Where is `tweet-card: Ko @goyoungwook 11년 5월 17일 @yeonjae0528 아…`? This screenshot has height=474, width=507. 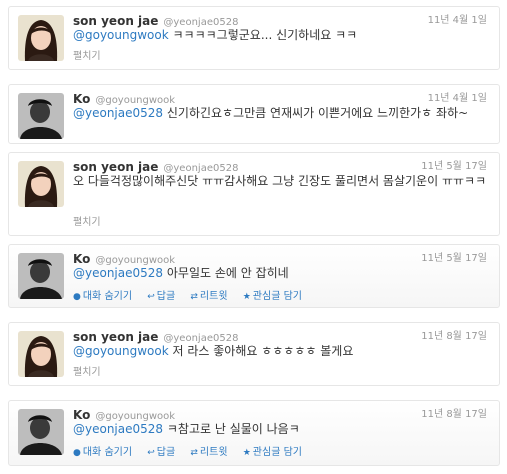 tweet-card: Ko @goyoungwook 11년 5월 17일 @yeonjae0528 아… is located at coordinates (254, 276).